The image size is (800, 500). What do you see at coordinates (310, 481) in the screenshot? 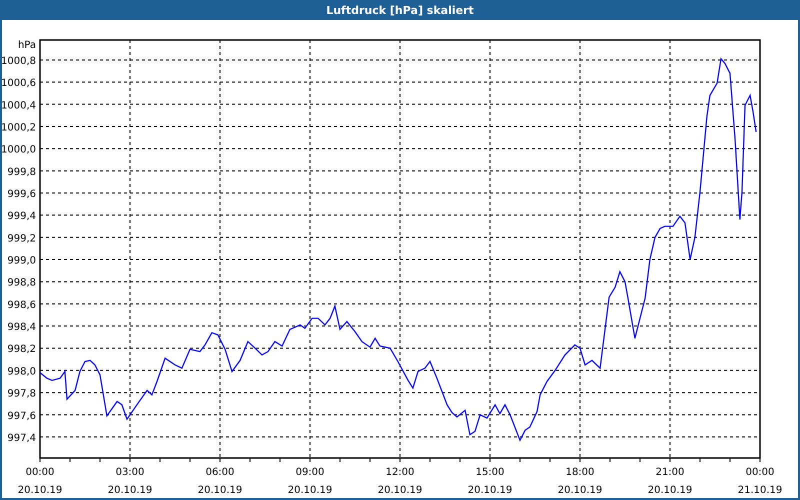
I see `axis-tick-label: 09:00 20.10.19` at bounding box center [310, 481].